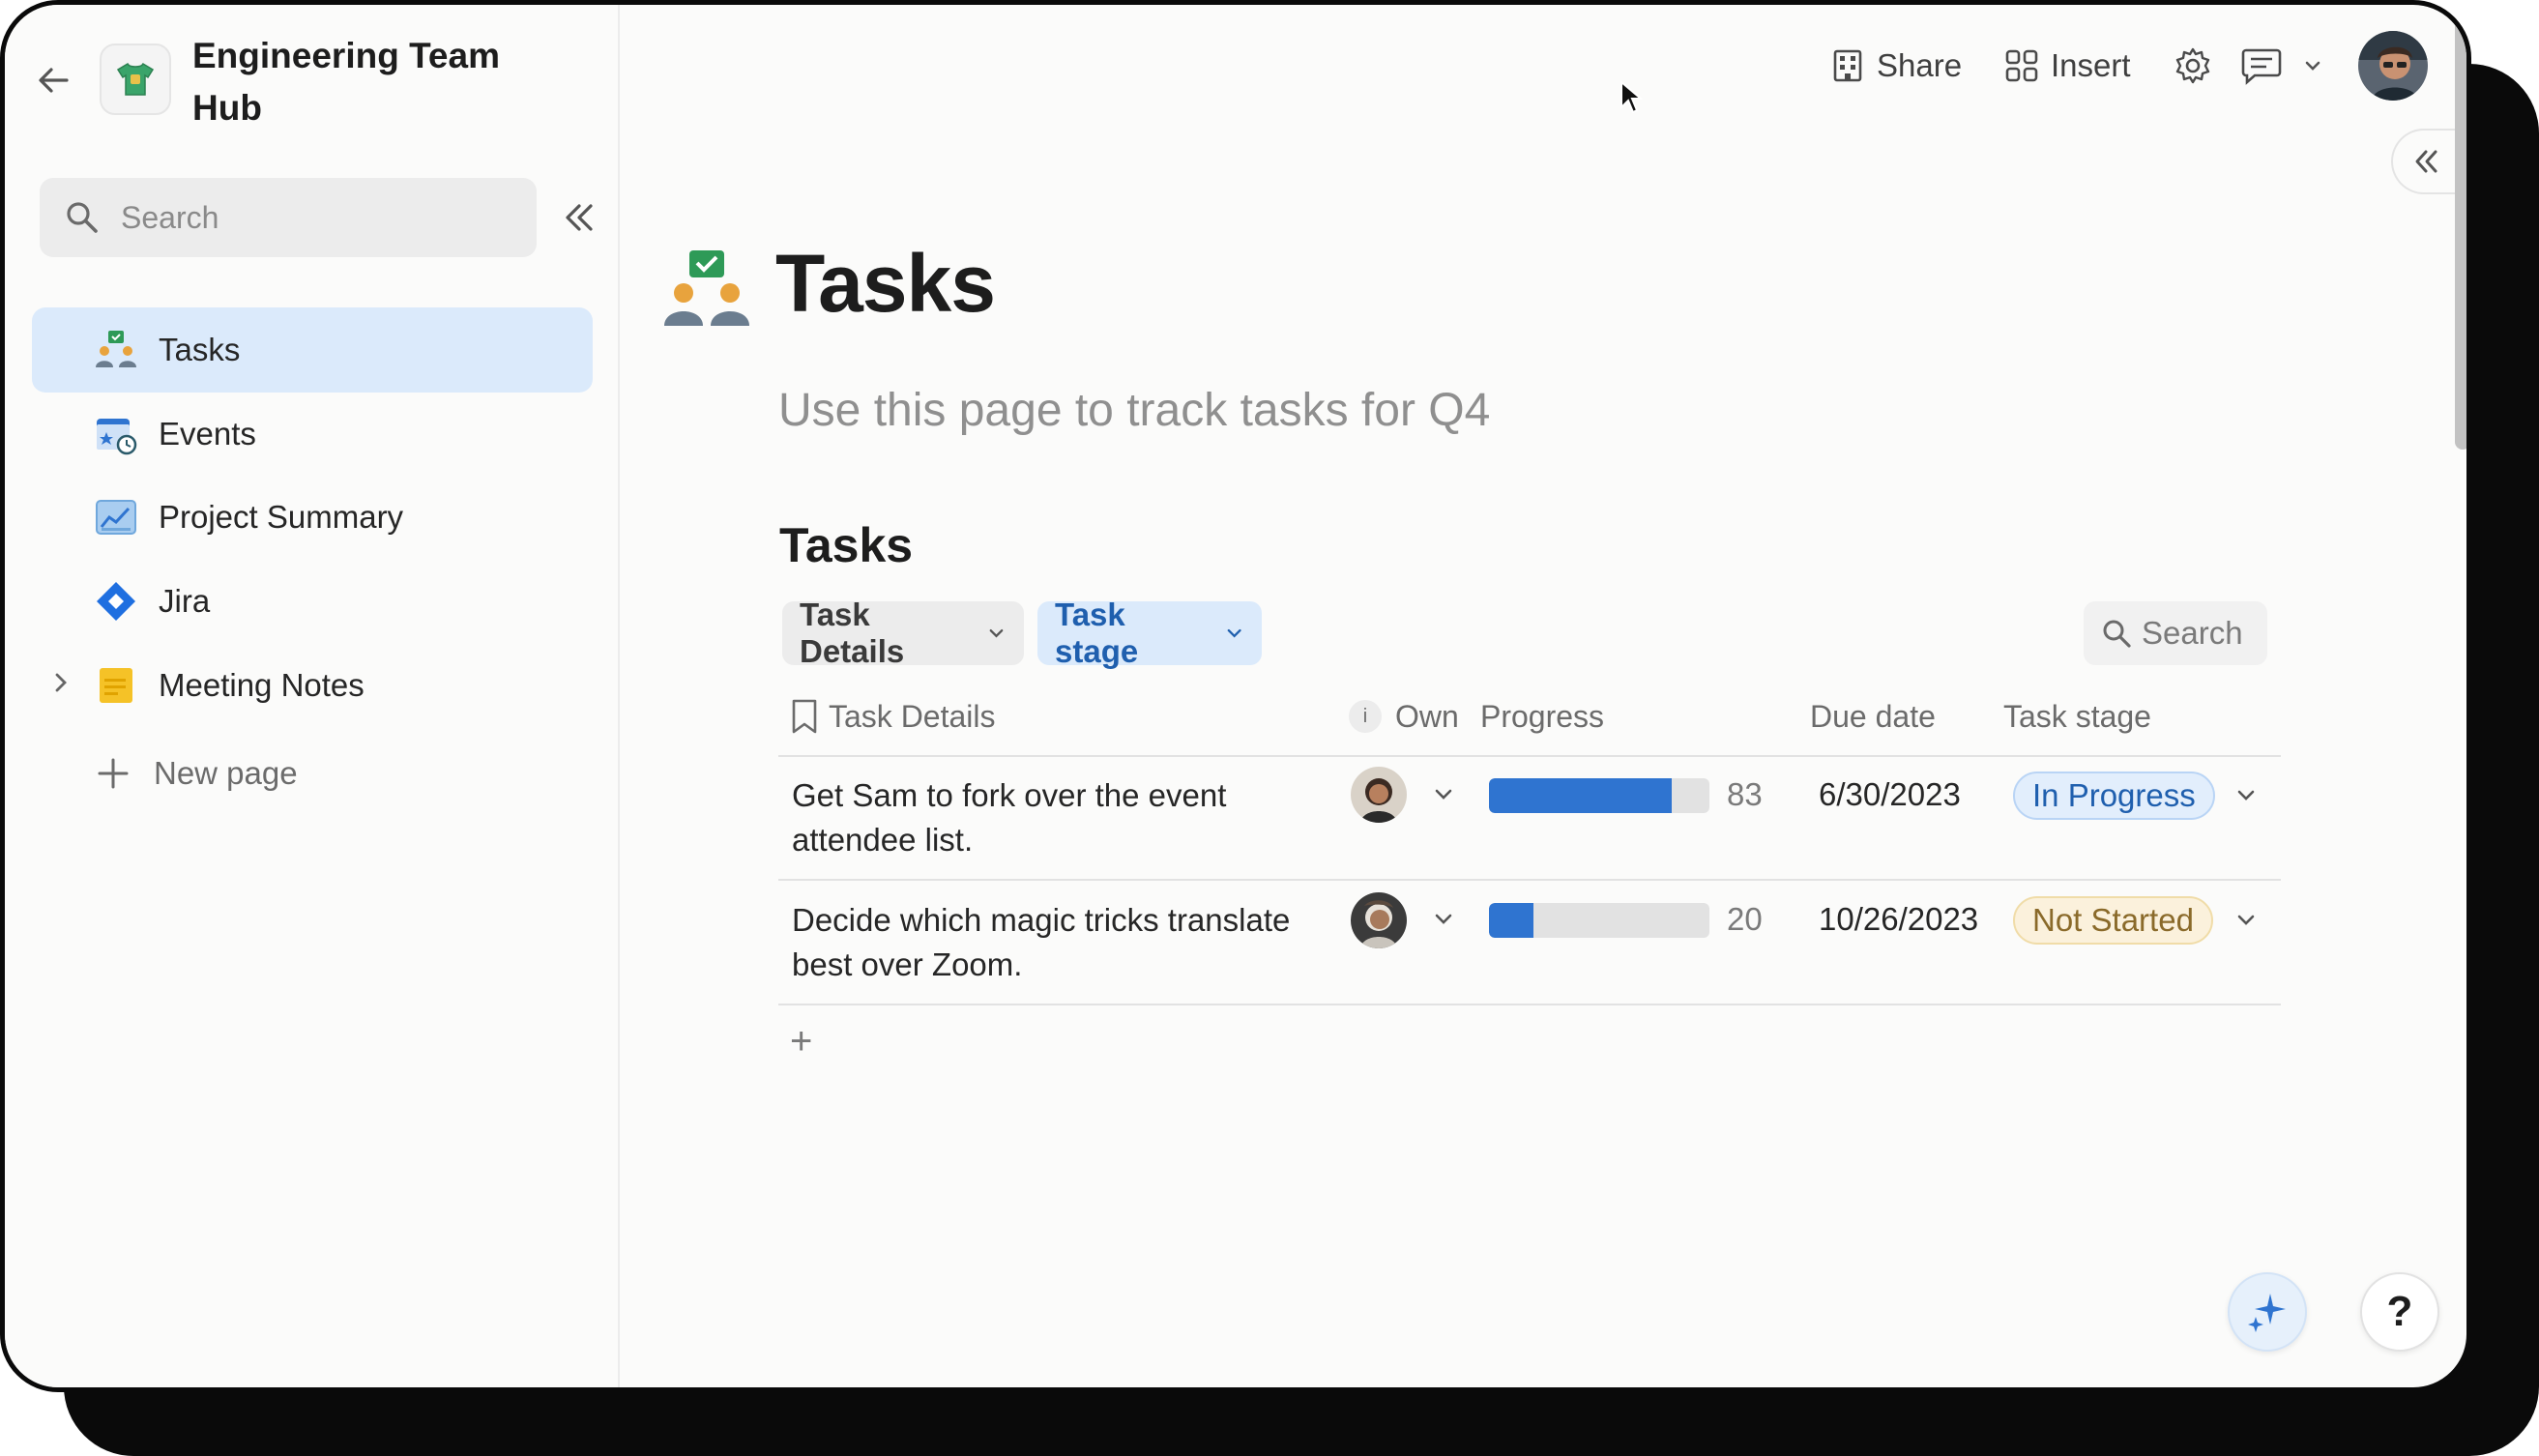 Image resolution: width=2539 pixels, height=1456 pixels. I want to click on tshirt-logo-icon, so click(135, 79).